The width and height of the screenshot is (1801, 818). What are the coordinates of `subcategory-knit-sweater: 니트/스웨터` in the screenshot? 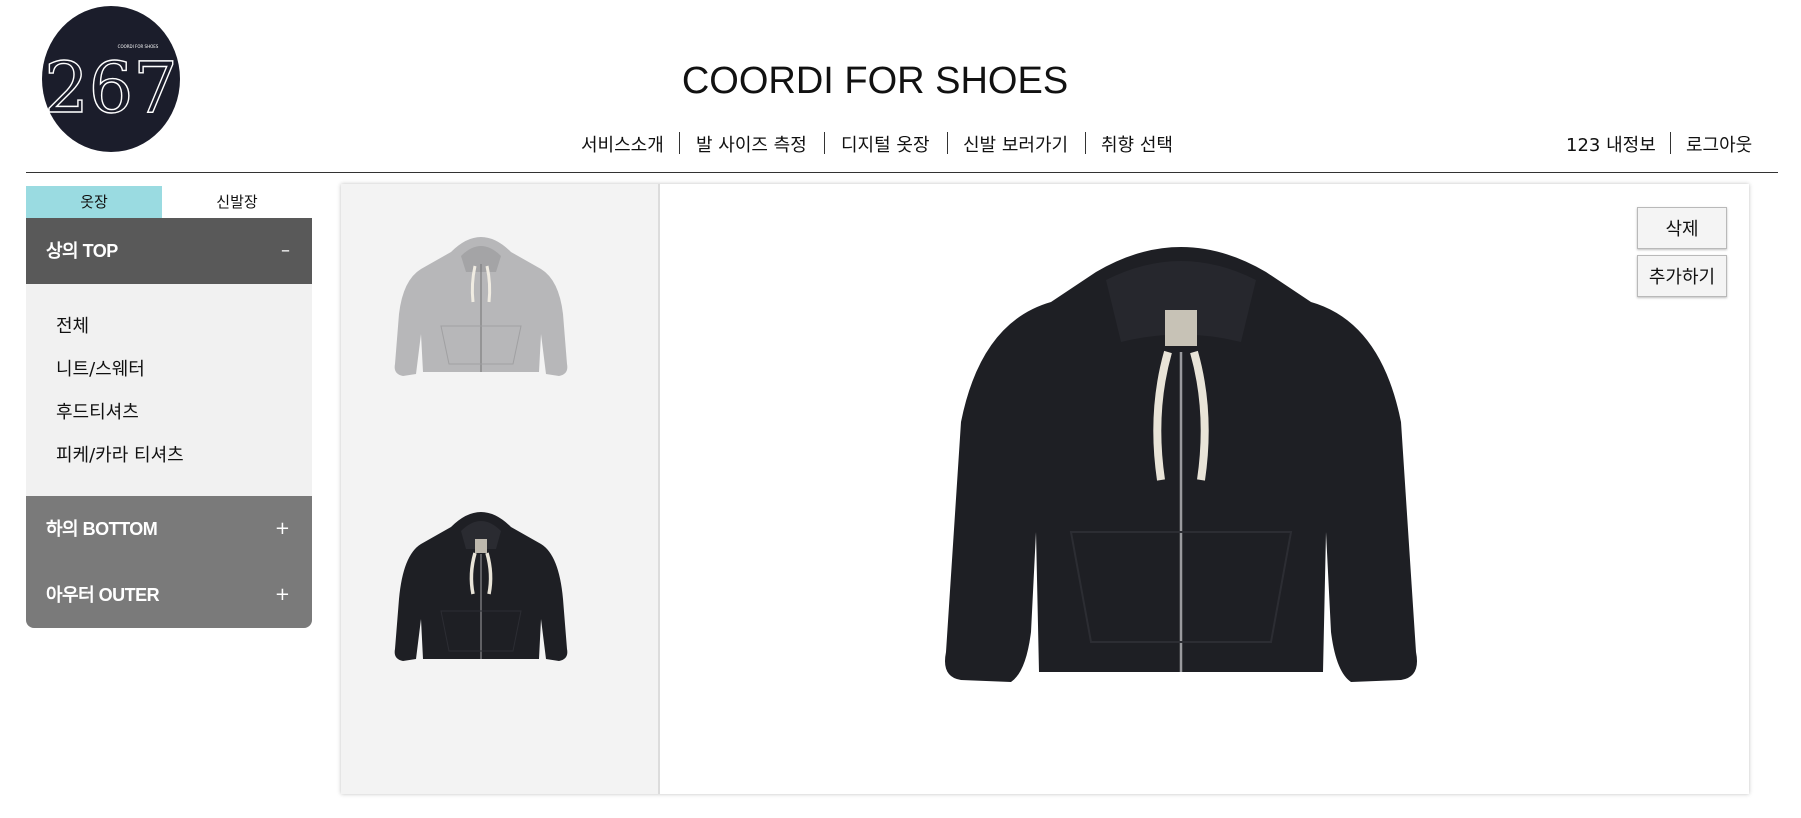 It's located at (100, 368).